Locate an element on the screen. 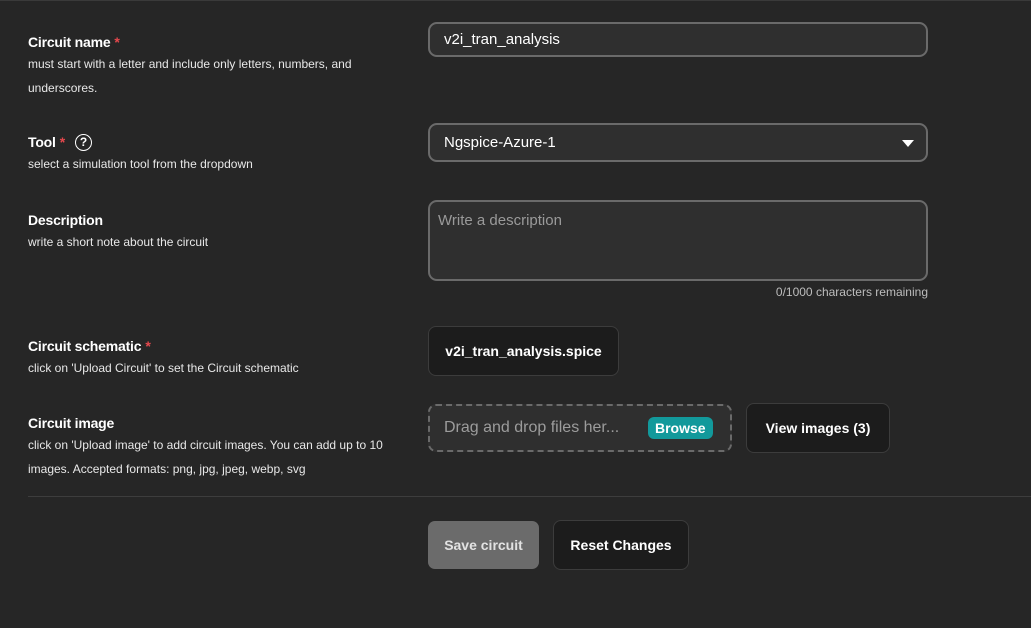  circuit-name-title-row: Circuit name * is located at coordinates (223, 42).